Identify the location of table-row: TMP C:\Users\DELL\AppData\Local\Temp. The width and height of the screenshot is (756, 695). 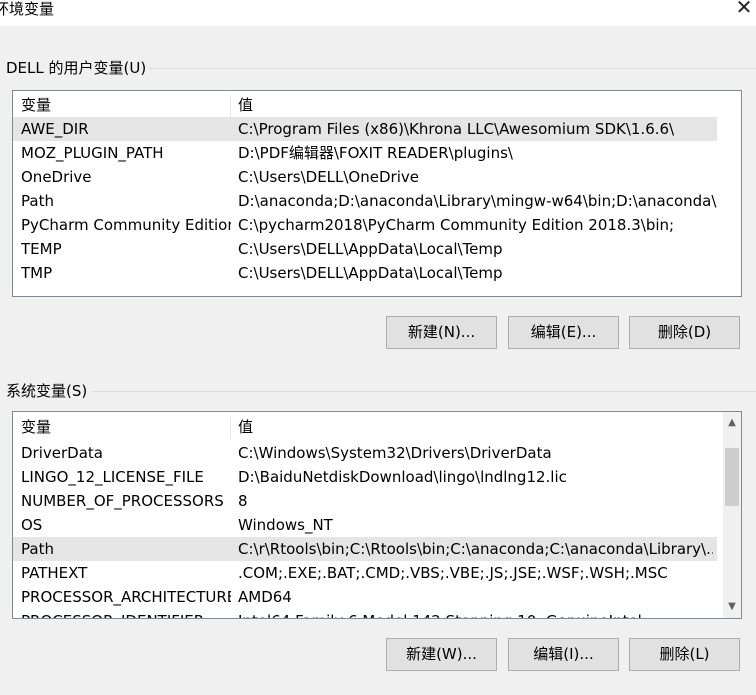
(365, 273).